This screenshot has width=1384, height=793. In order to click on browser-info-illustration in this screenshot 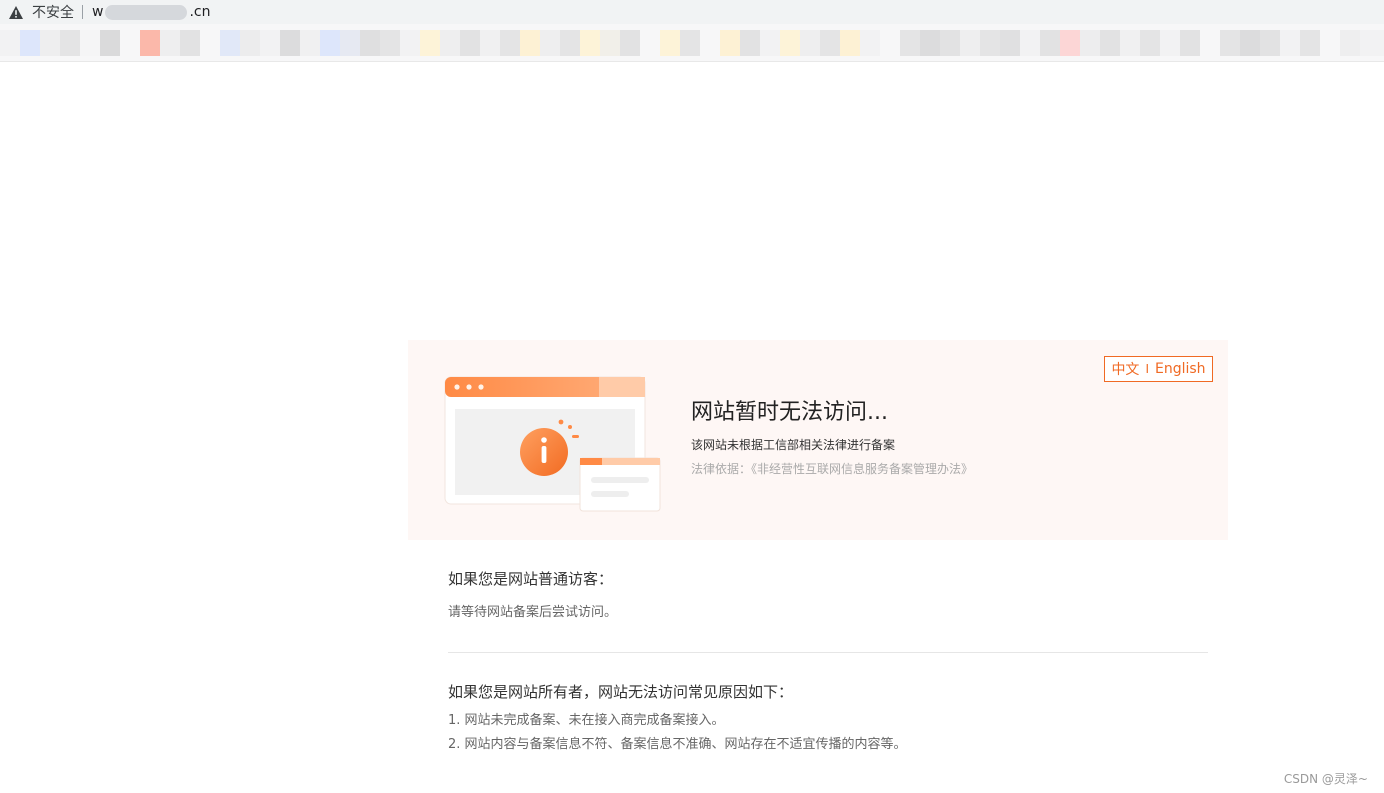, I will do `click(554, 446)`.